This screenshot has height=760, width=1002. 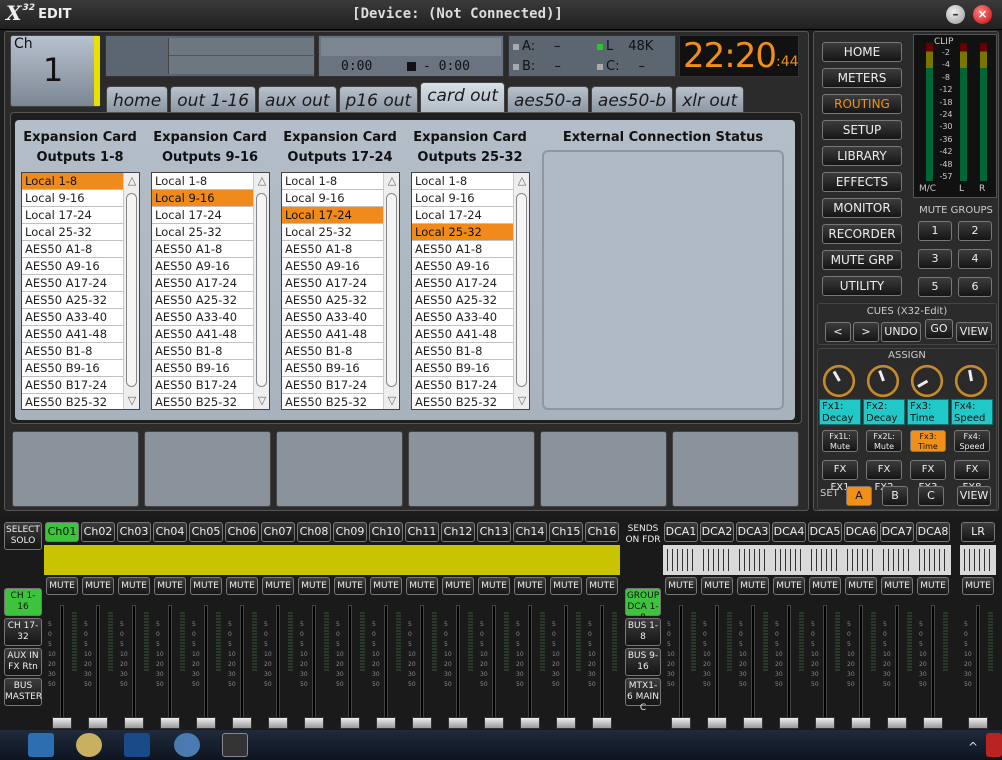 What do you see at coordinates (23, 602) in the screenshot?
I see `layer-ch-1-16-button: CH 1-16` at bounding box center [23, 602].